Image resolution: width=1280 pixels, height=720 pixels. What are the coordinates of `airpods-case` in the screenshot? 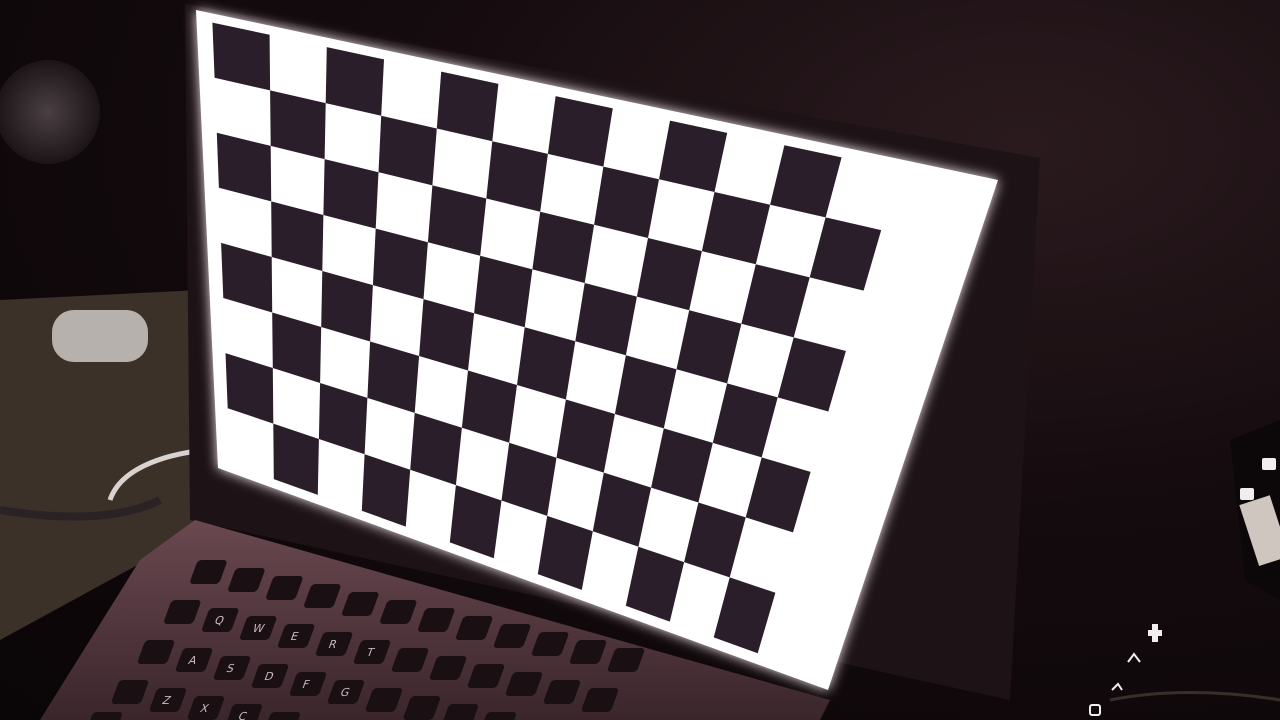 It's located at (100, 336).